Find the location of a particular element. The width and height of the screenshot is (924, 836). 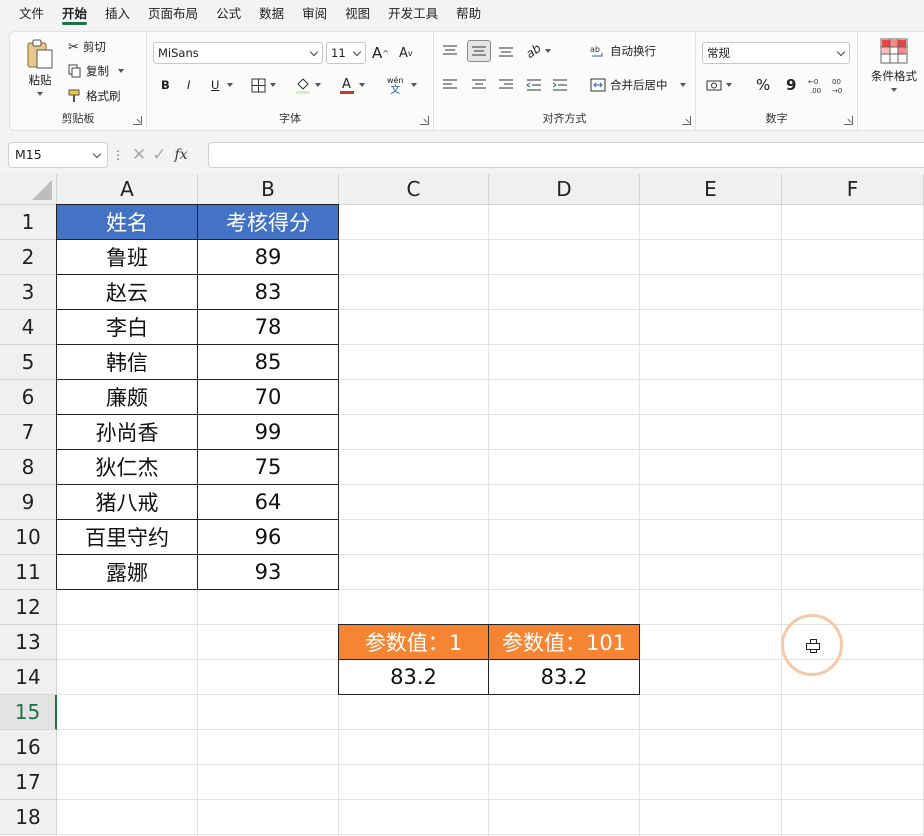

font-color-button: A is located at coordinates (352, 85).